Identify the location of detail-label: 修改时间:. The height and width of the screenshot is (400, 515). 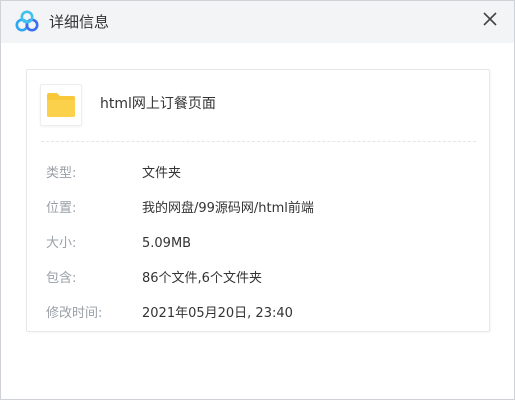
(74, 313).